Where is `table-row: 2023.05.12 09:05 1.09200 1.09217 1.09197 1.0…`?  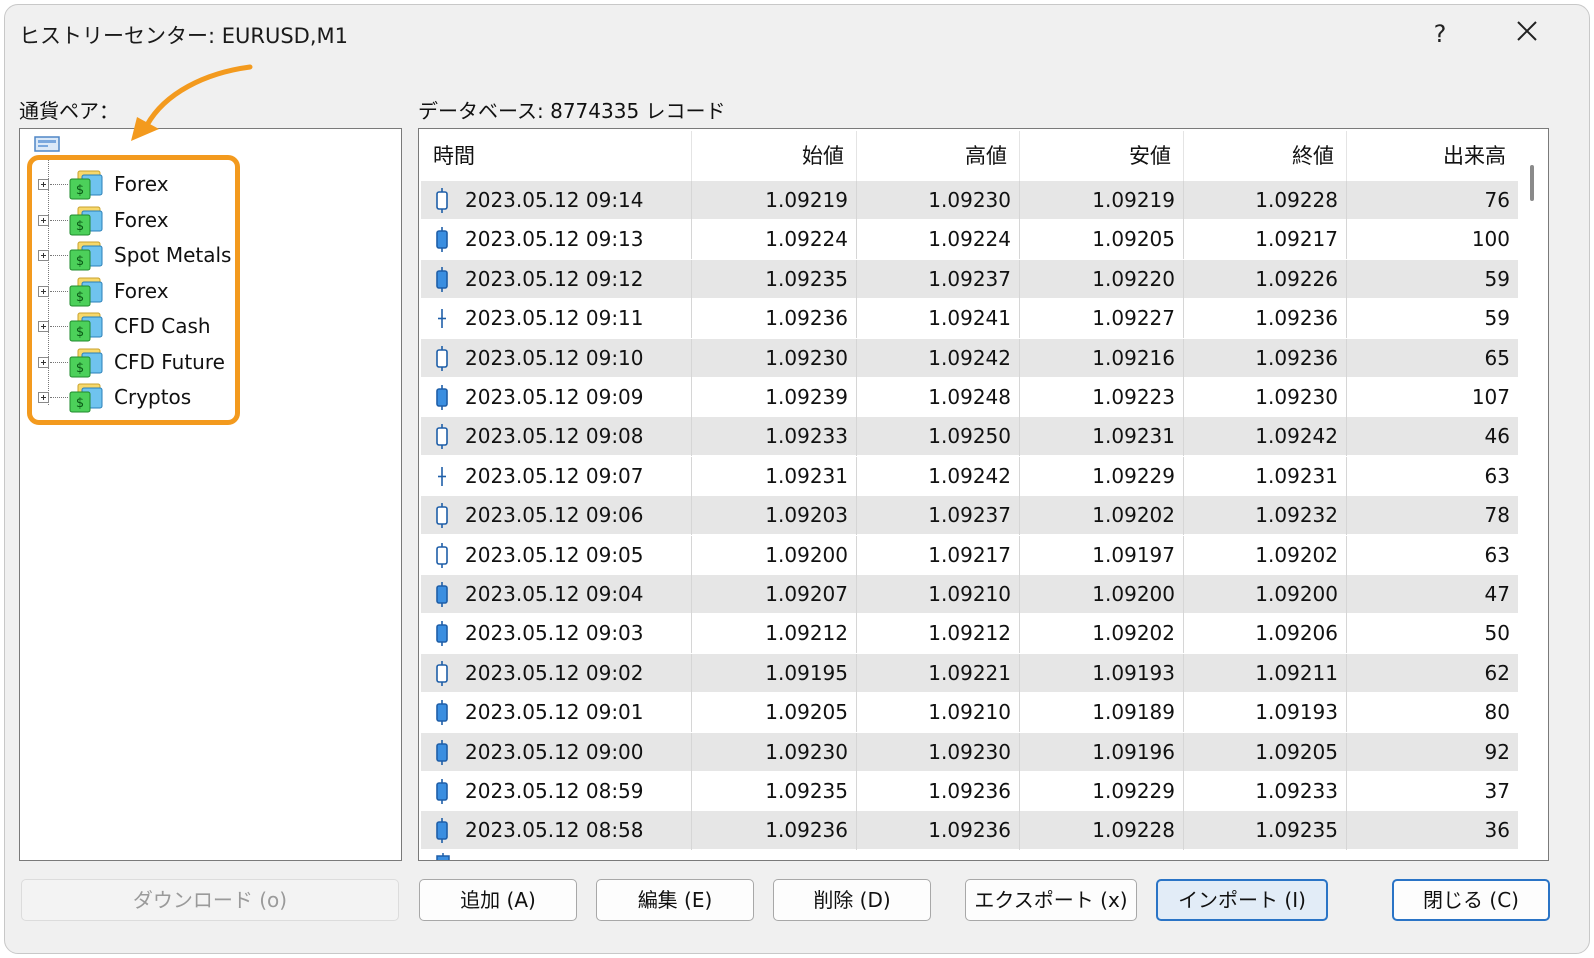
table-row: 2023.05.12 09:05 1.09200 1.09217 1.09197 1.0… is located at coordinates (969, 555).